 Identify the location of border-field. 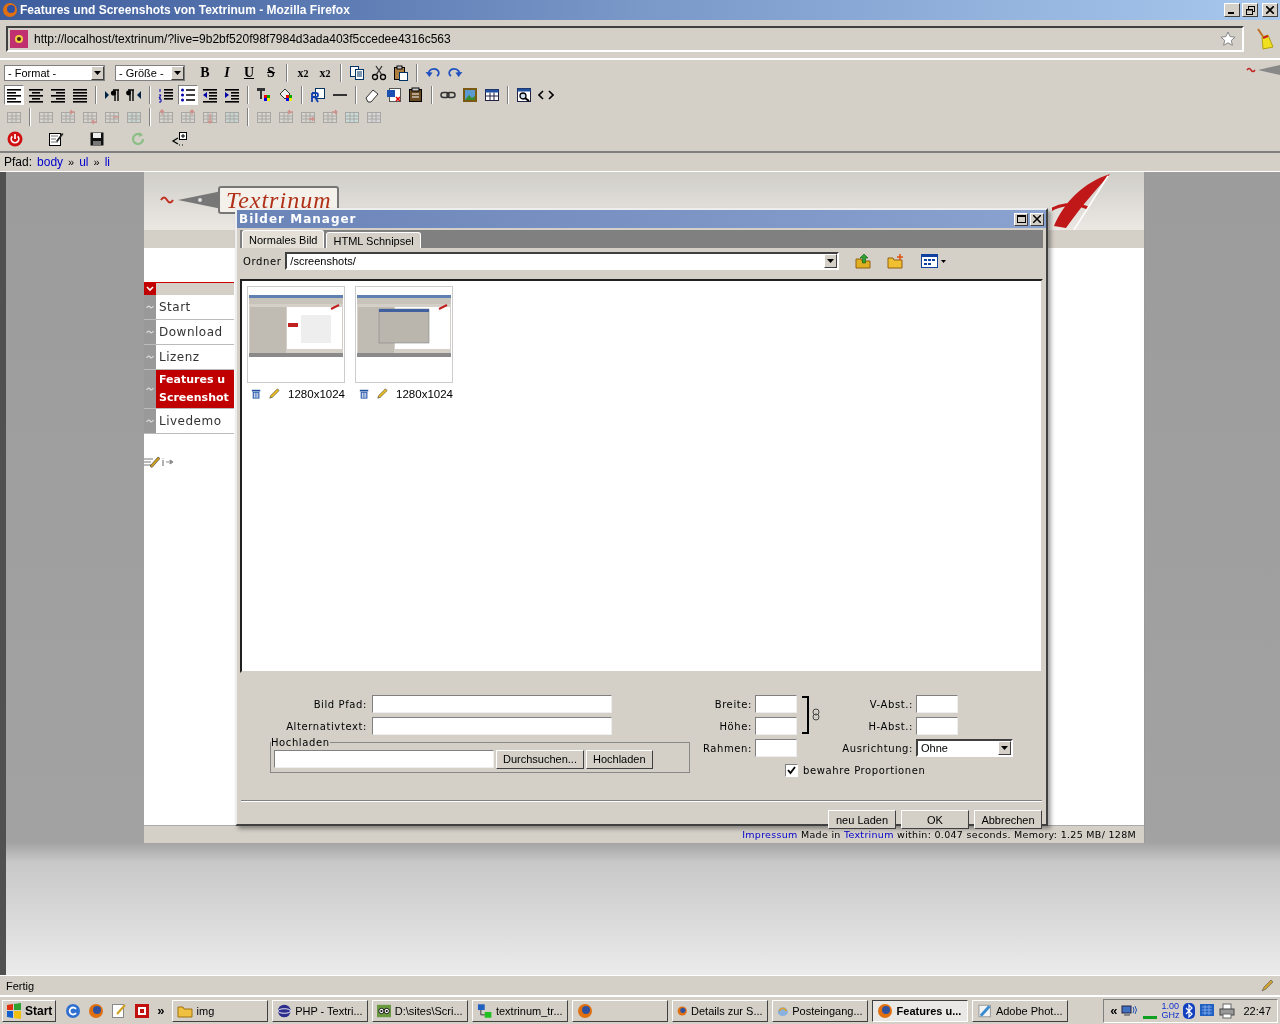
(776, 748).